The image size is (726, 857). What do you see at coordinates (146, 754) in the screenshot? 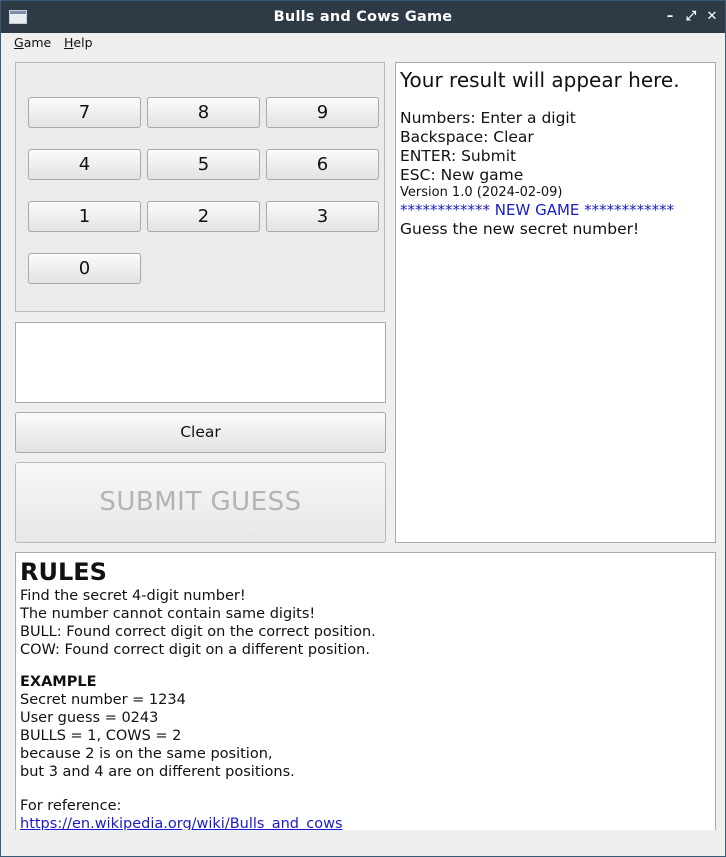
I see `example-line: because 2 is on the same position,` at bounding box center [146, 754].